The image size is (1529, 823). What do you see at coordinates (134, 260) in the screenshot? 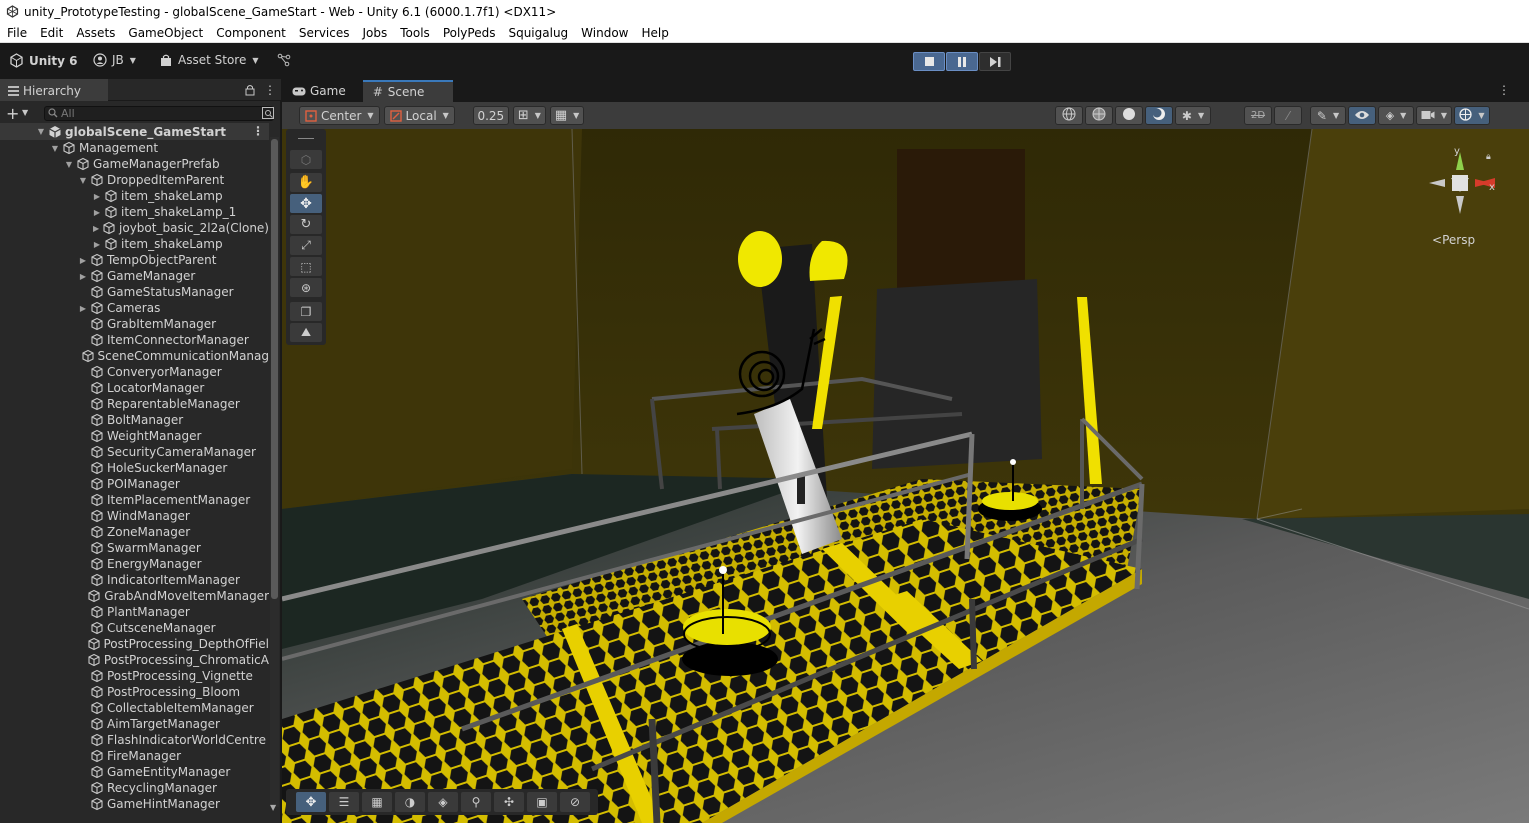
I see `hierarchy-row: ▶ TempObjectParent` at bounding box center [134, 260].